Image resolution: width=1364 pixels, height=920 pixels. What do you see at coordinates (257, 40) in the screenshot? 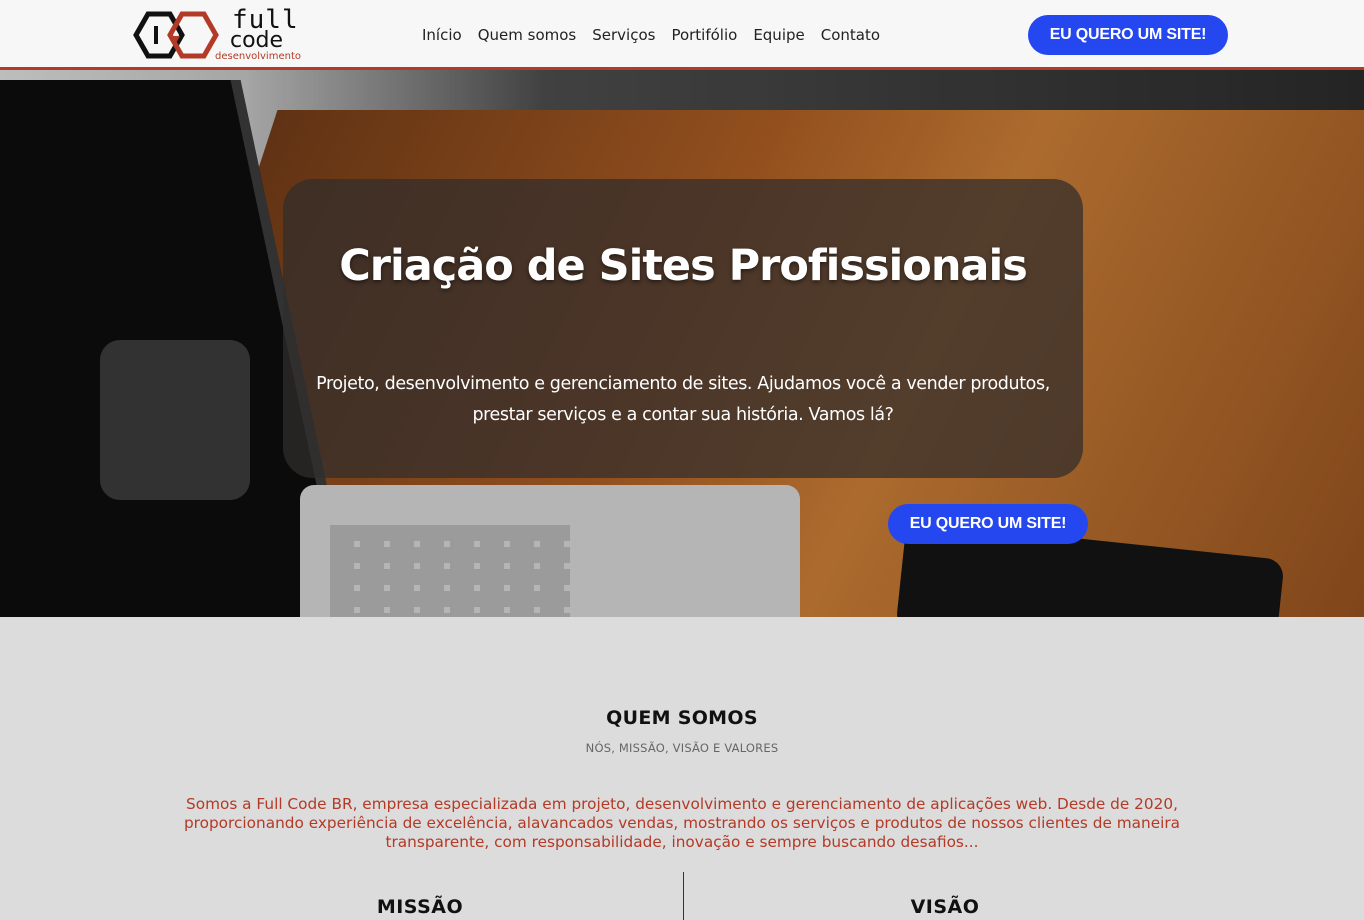
I see `logo-word-code: code` at bounding box center [257, 40].